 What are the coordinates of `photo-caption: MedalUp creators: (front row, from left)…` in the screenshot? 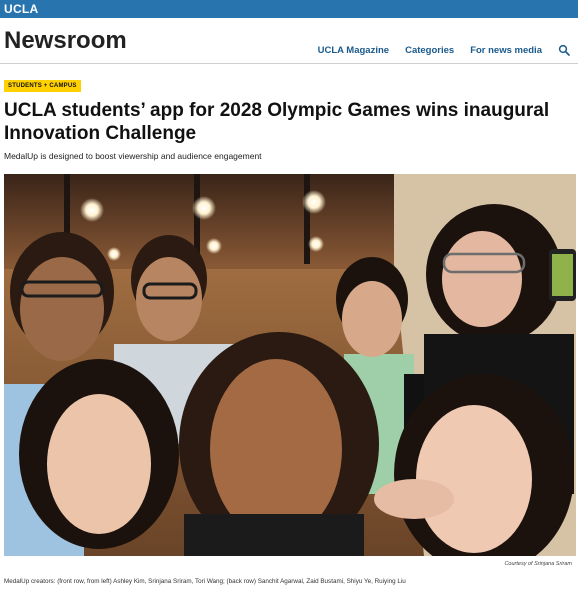 It's located at (205, 581).